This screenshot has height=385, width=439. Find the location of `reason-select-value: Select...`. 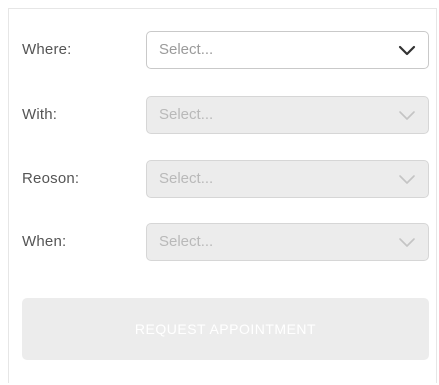

reason-select-value: Select... is located at coordinates (186, 178).